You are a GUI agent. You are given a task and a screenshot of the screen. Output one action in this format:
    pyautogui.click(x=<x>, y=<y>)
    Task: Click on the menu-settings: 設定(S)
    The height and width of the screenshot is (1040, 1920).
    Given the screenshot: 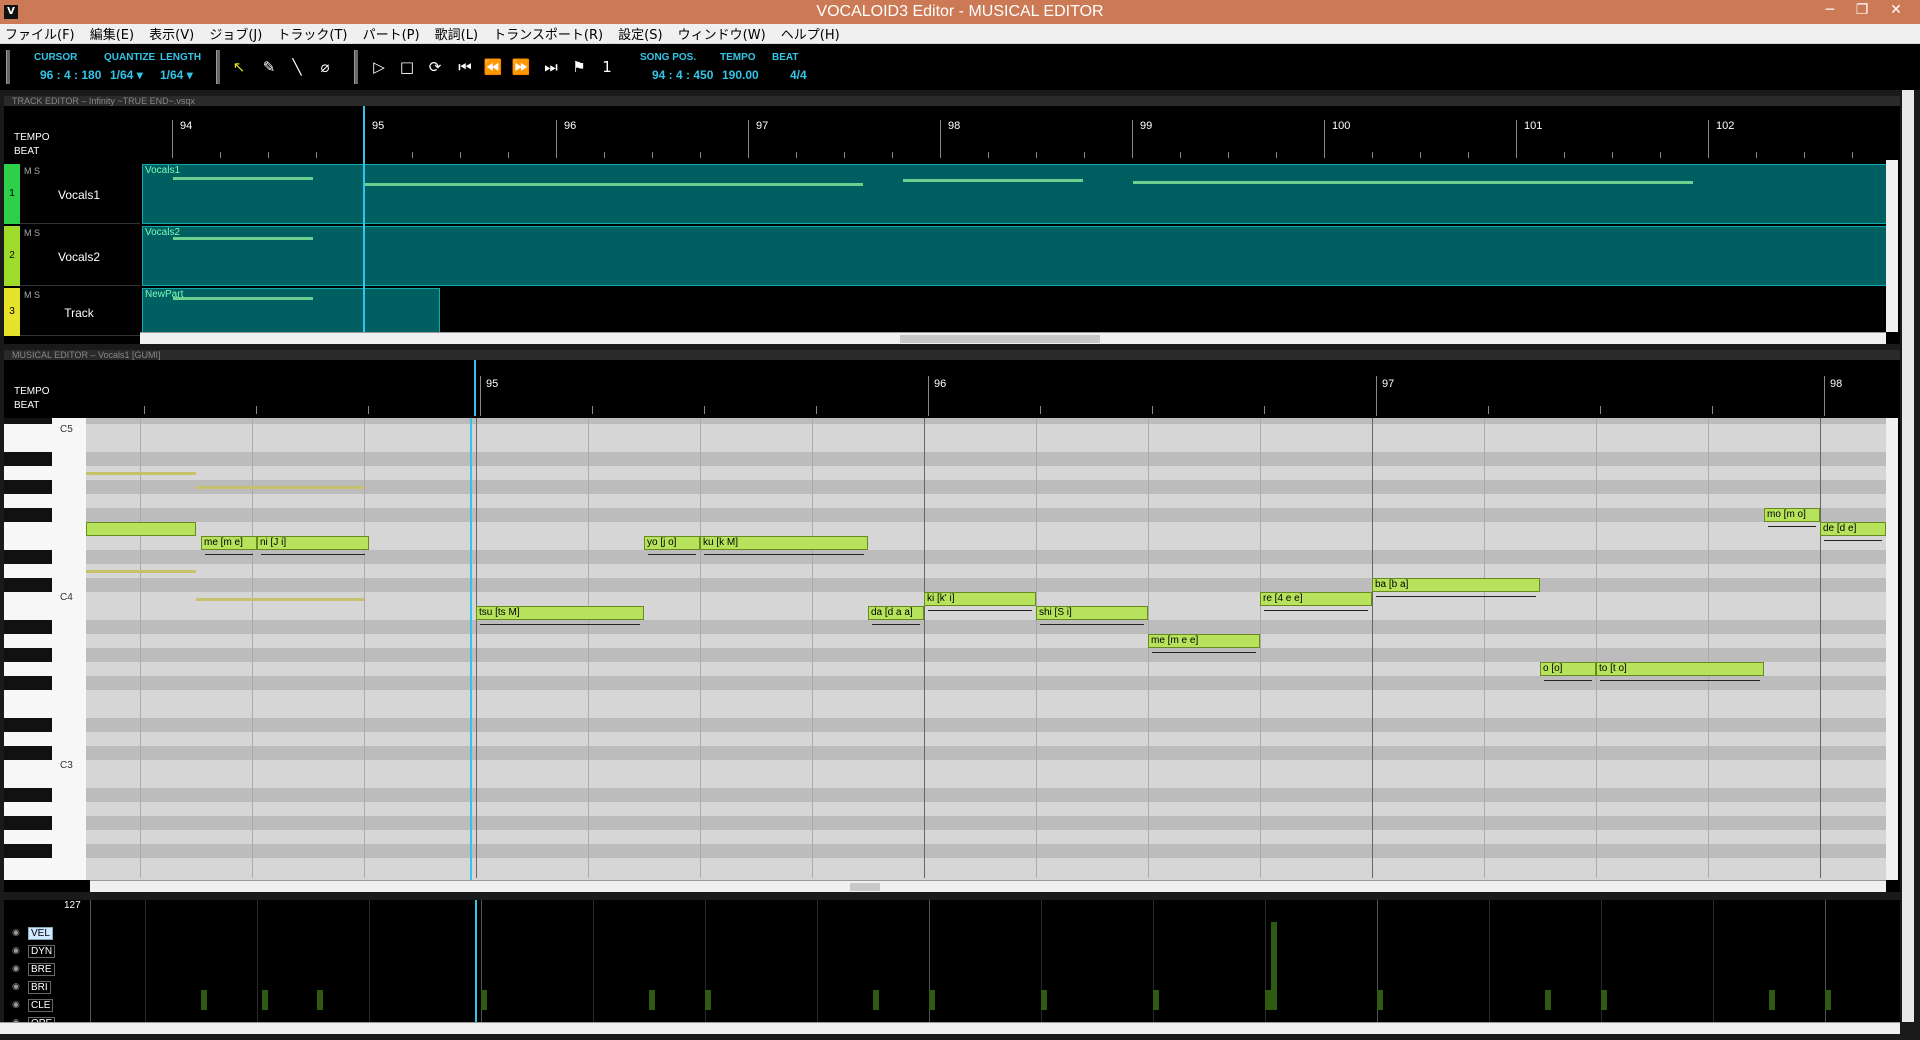 What is the action you would take?
    pyautogui.click(x=640, y=36)
    